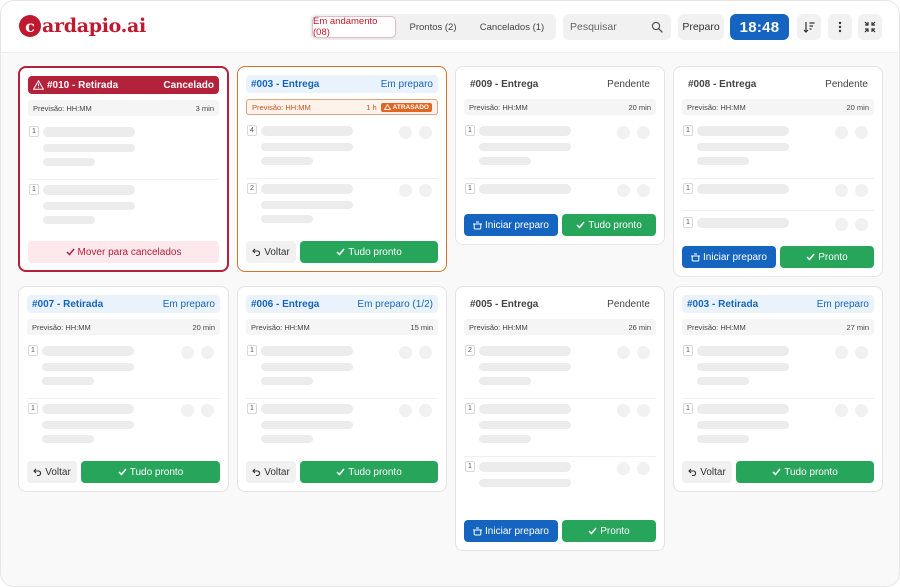 The height and width of the screenshot is (587, 900). What do you see at coordinates (504, 84) in the screenshot?
I see `order-id: #009 - Entrega` at bounding box center [504, 84].